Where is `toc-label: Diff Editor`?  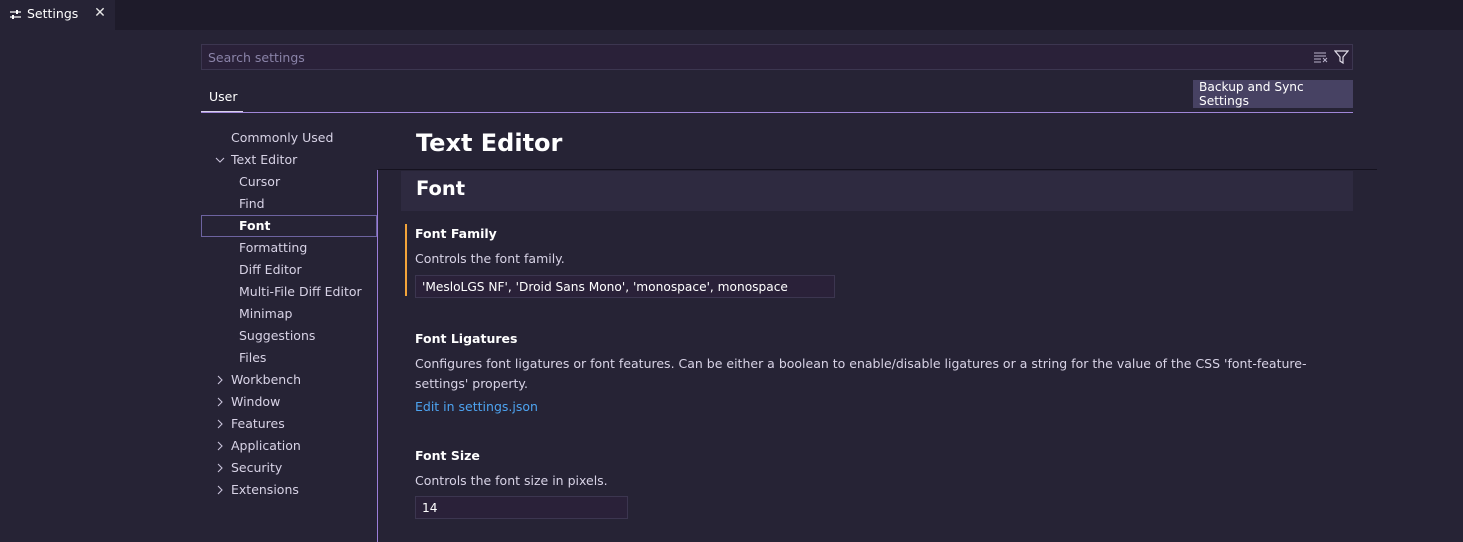 toc-label: Diff Editor is located at coordinates (270, 269).